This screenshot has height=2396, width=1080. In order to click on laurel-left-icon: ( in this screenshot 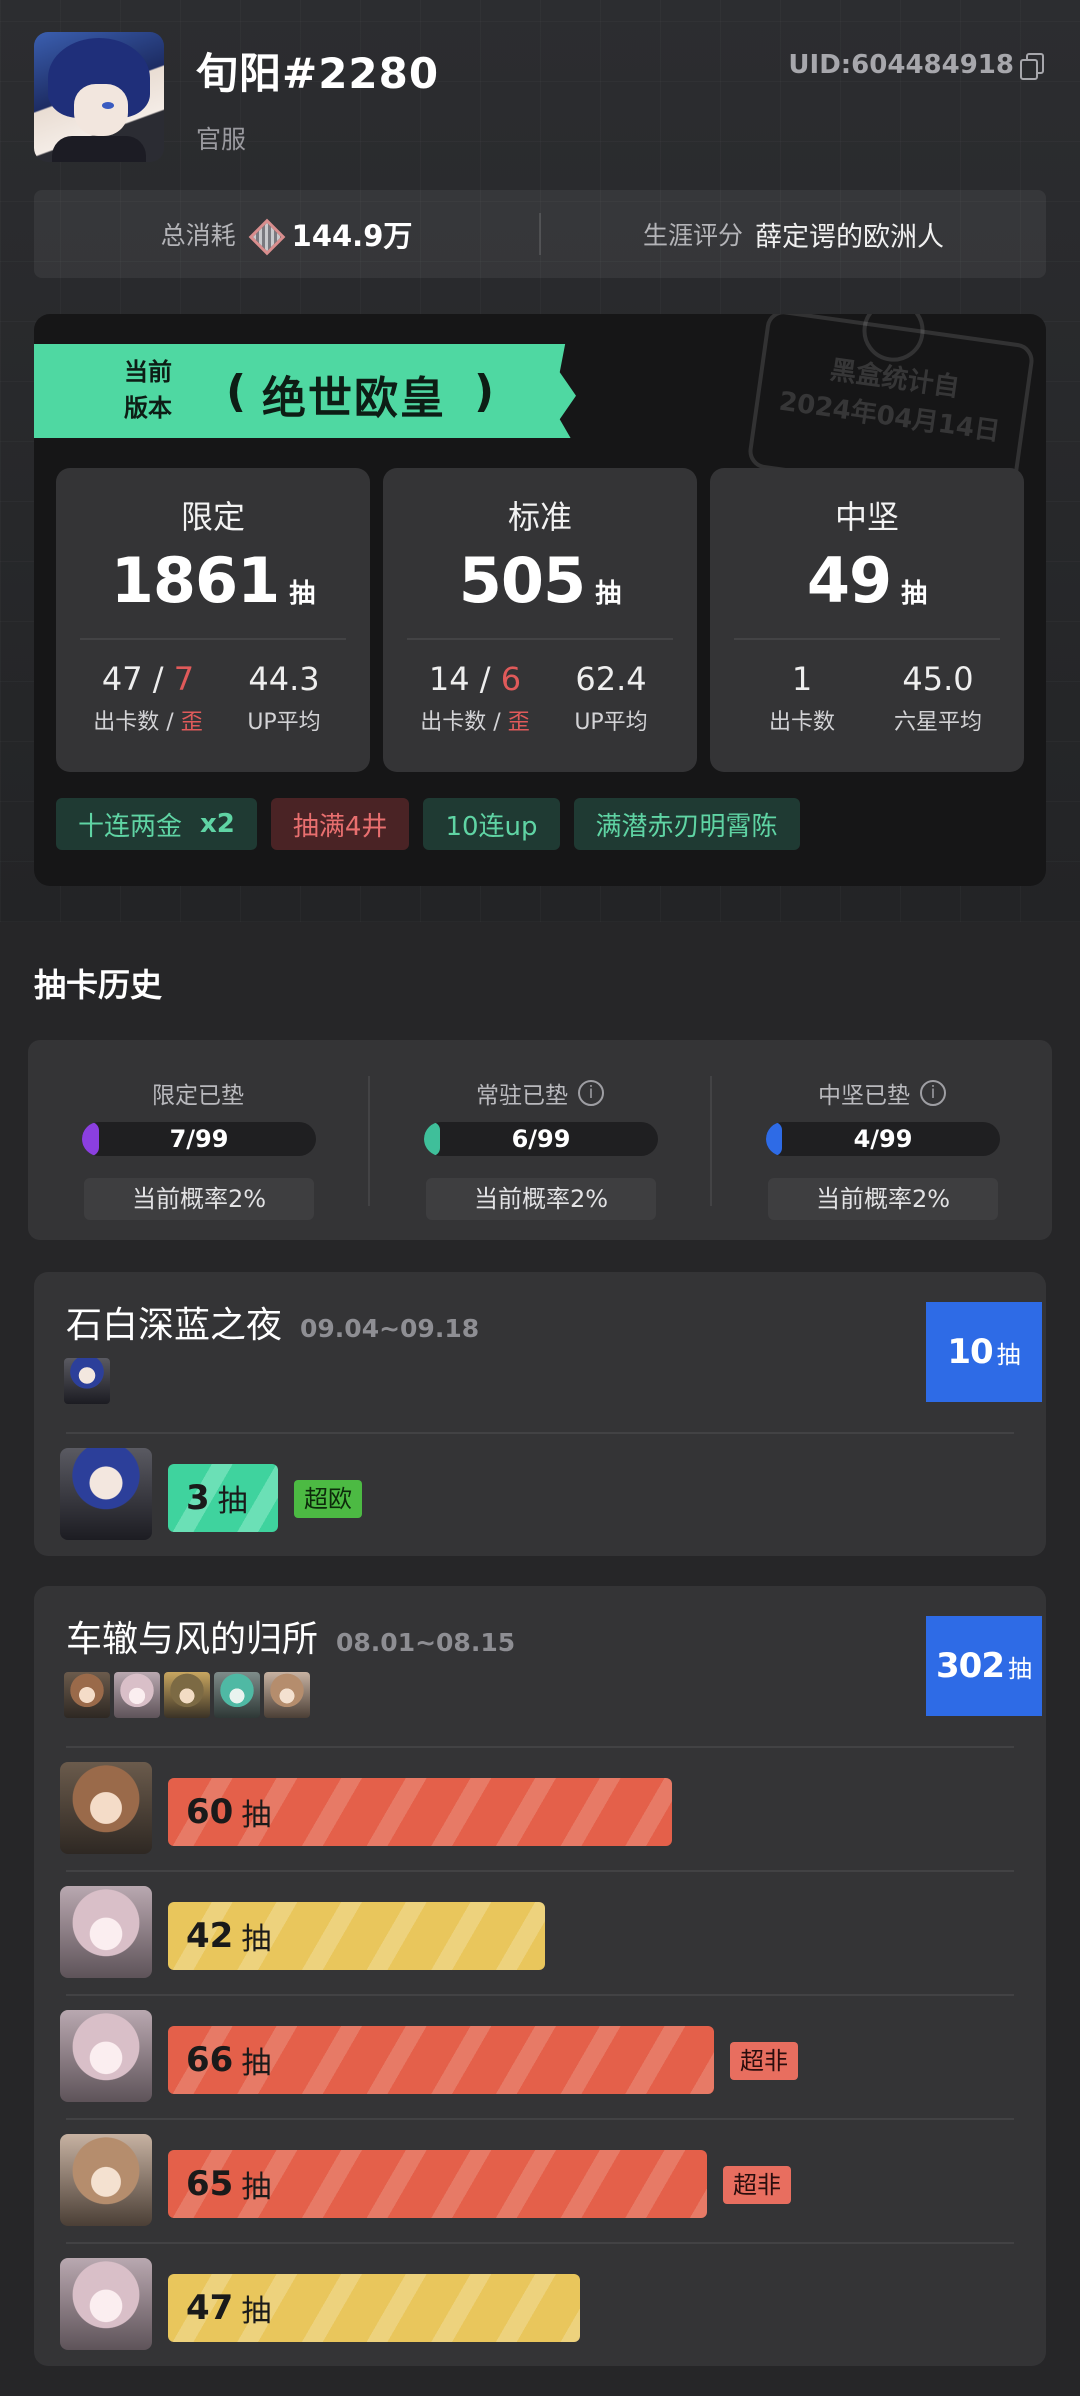, I will do `click(236, 391)`.